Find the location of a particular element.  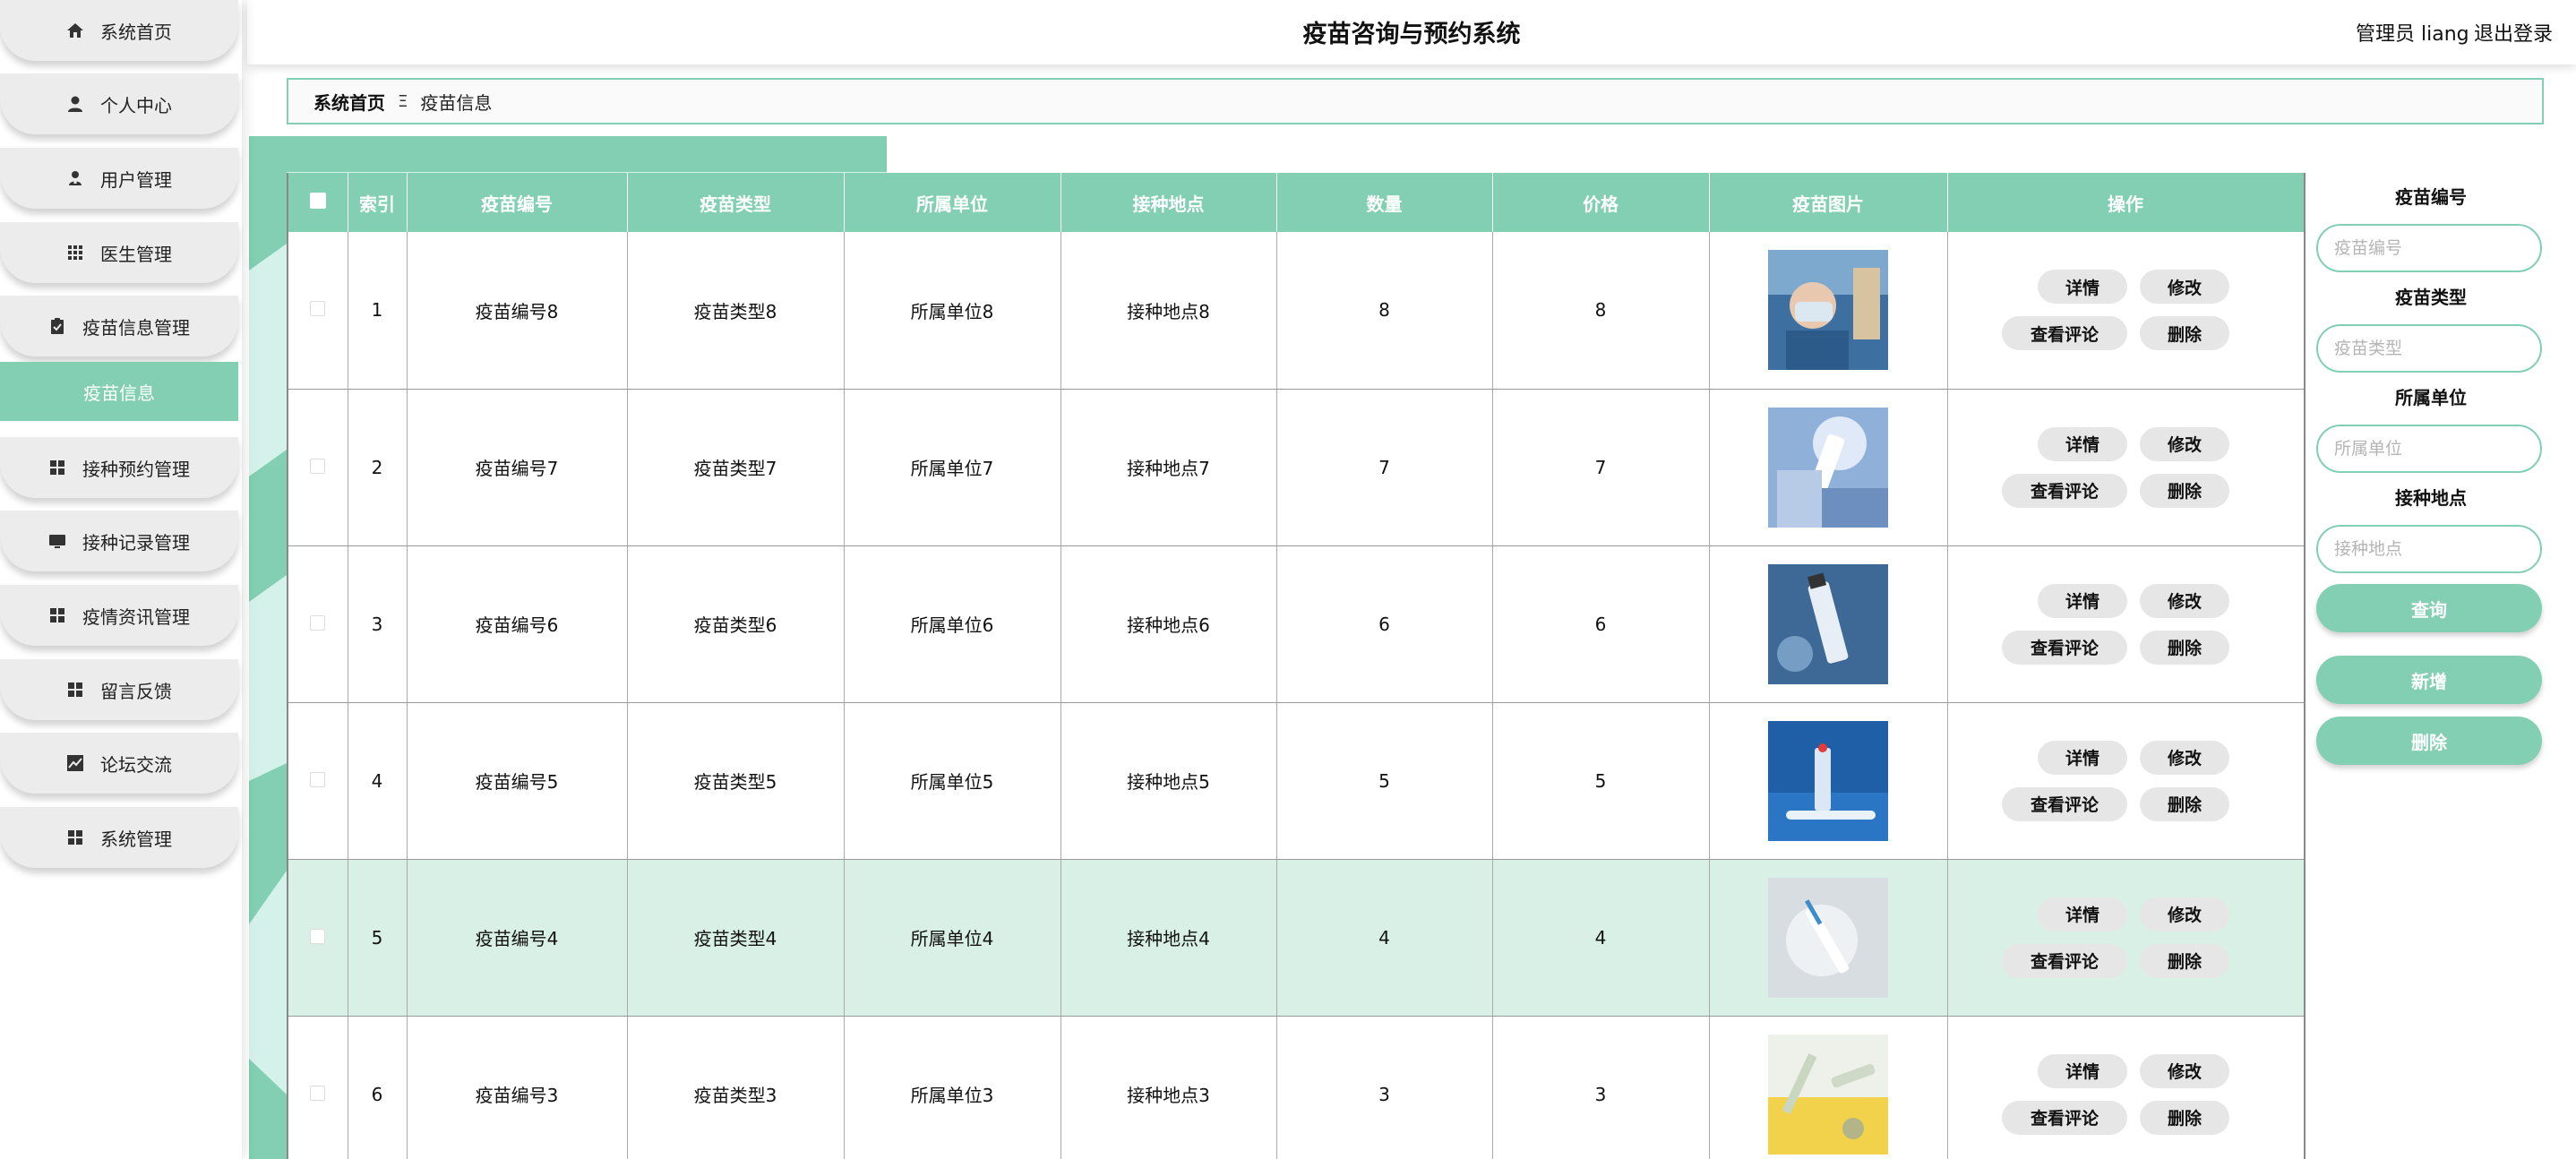

sidebar-item-doctors: 医生管理 is located at coordinates (119, 253).